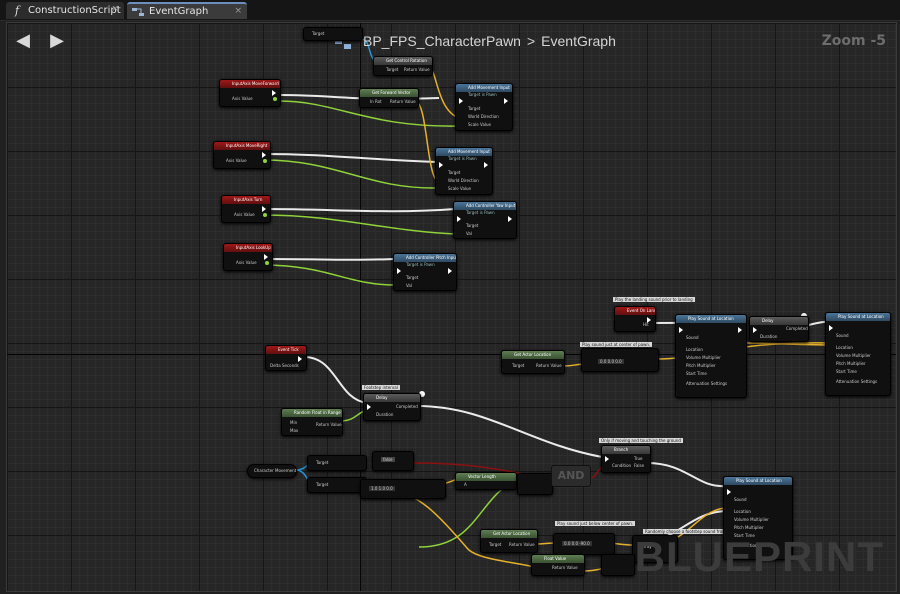 The height and width of the screenshot is (594, 900). Describe the element at coordinates (294, 422) in the screenshot. I see `pin-label: Min` at that location.